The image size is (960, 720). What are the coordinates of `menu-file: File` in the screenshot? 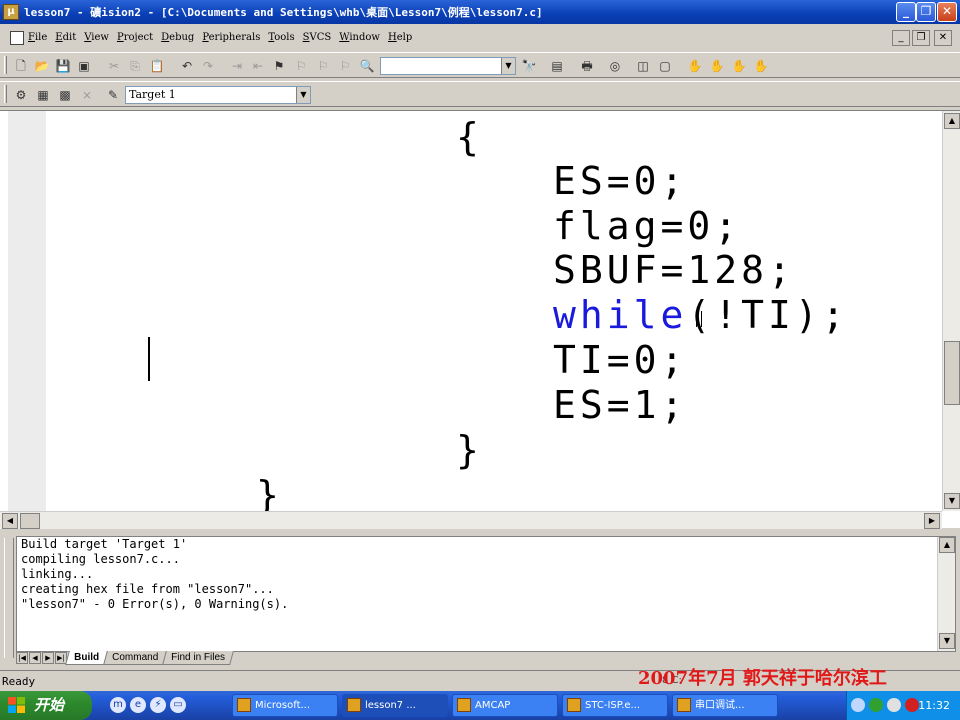 It's located at (37, 37).